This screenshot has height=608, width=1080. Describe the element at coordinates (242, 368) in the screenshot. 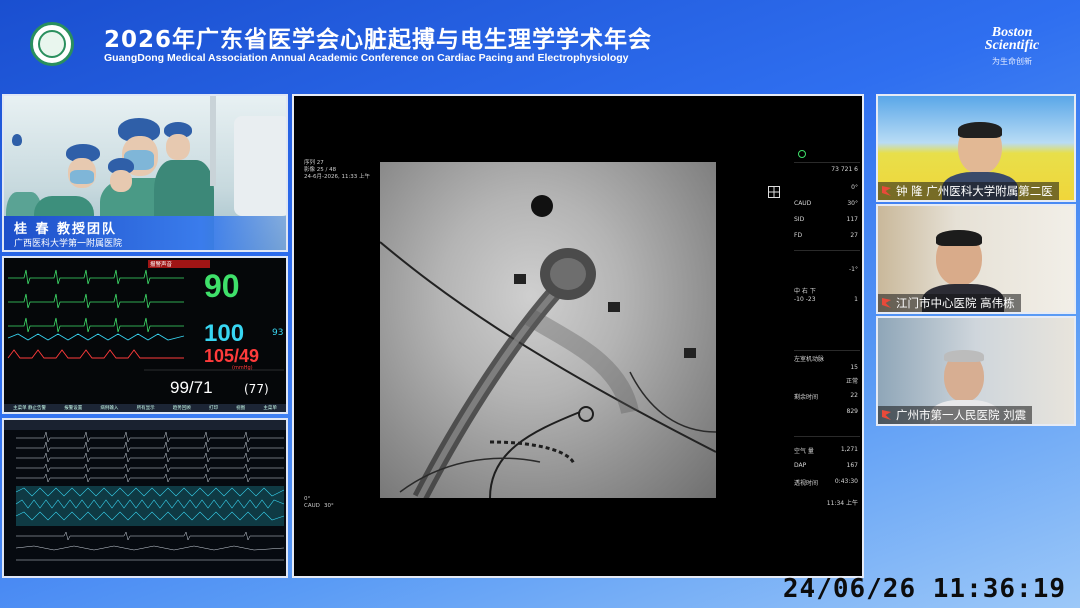

I see `nibp-unit: (mmHg)` at that location.